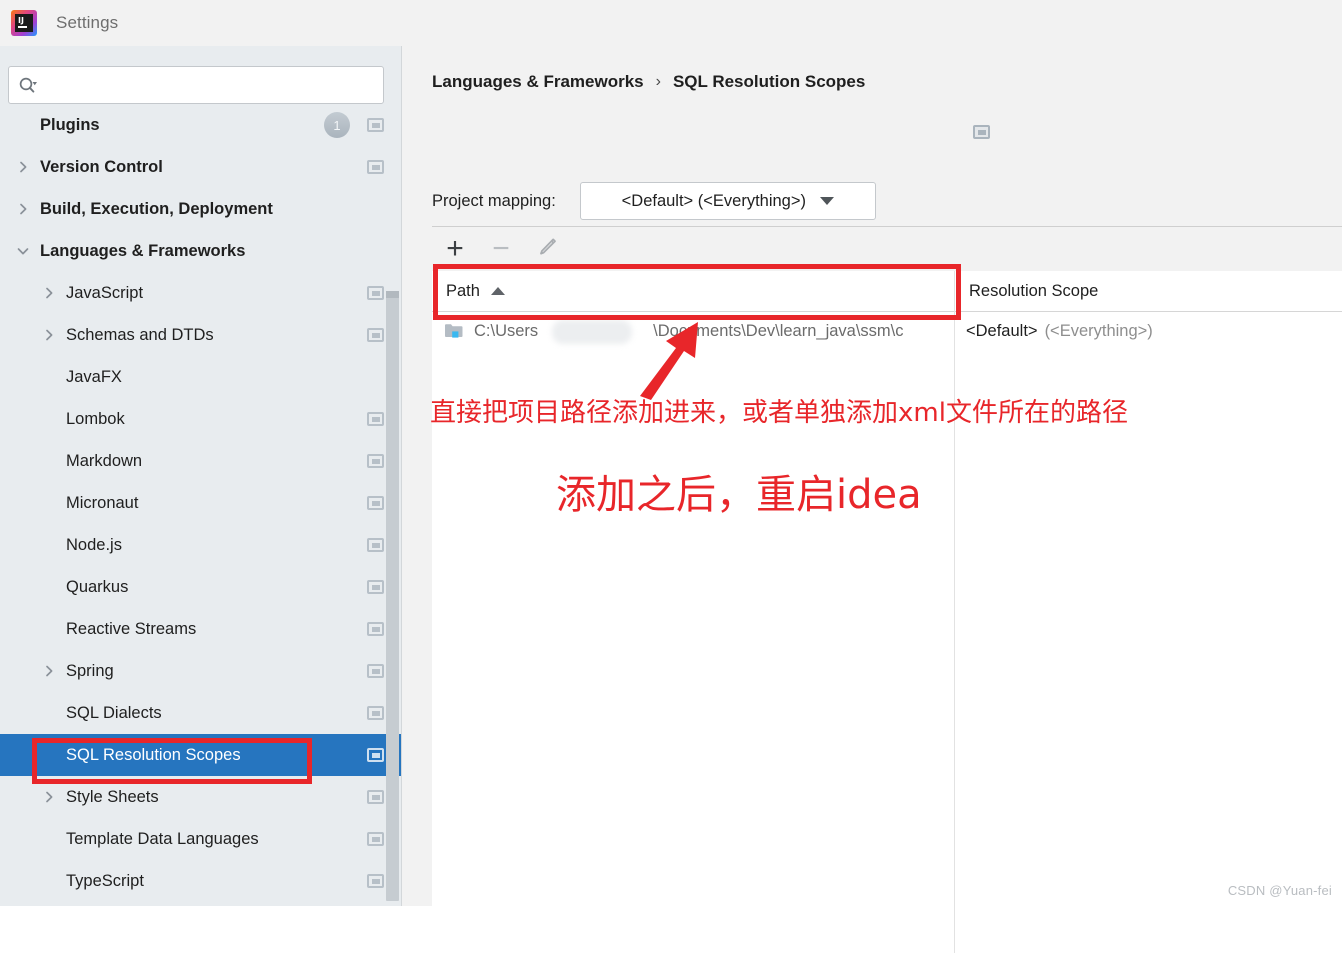 This screenshot has height=953, width=1342. Describe the element at coordinates (202, 85) in the screenshot. I see `search-input` at that location.